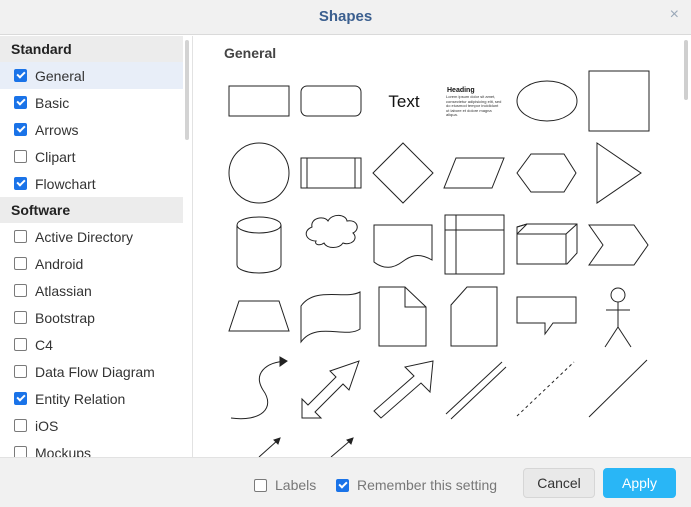 This screenshot has width=691, height=507. What do you see at coordinates (187, 90) in the screenshot?
I see `sidebar-scrollbar` at bounding box center [187, 90].